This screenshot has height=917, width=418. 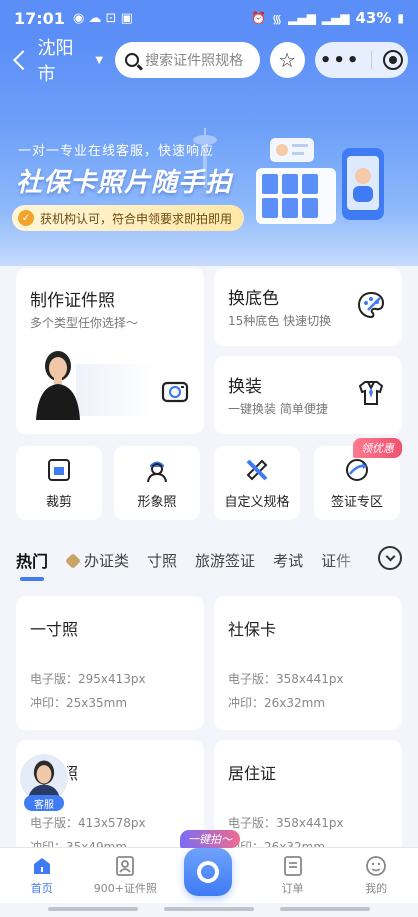 I want to click on customer-service-label: 客服, so click(x=44, y=803).